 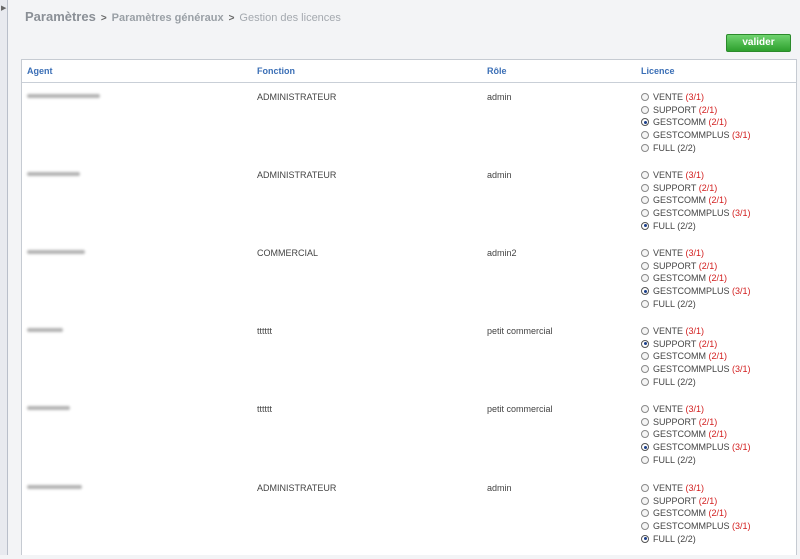 I want to click on sidebar-collapse-strip: ▶, so click(x=4, y=277).